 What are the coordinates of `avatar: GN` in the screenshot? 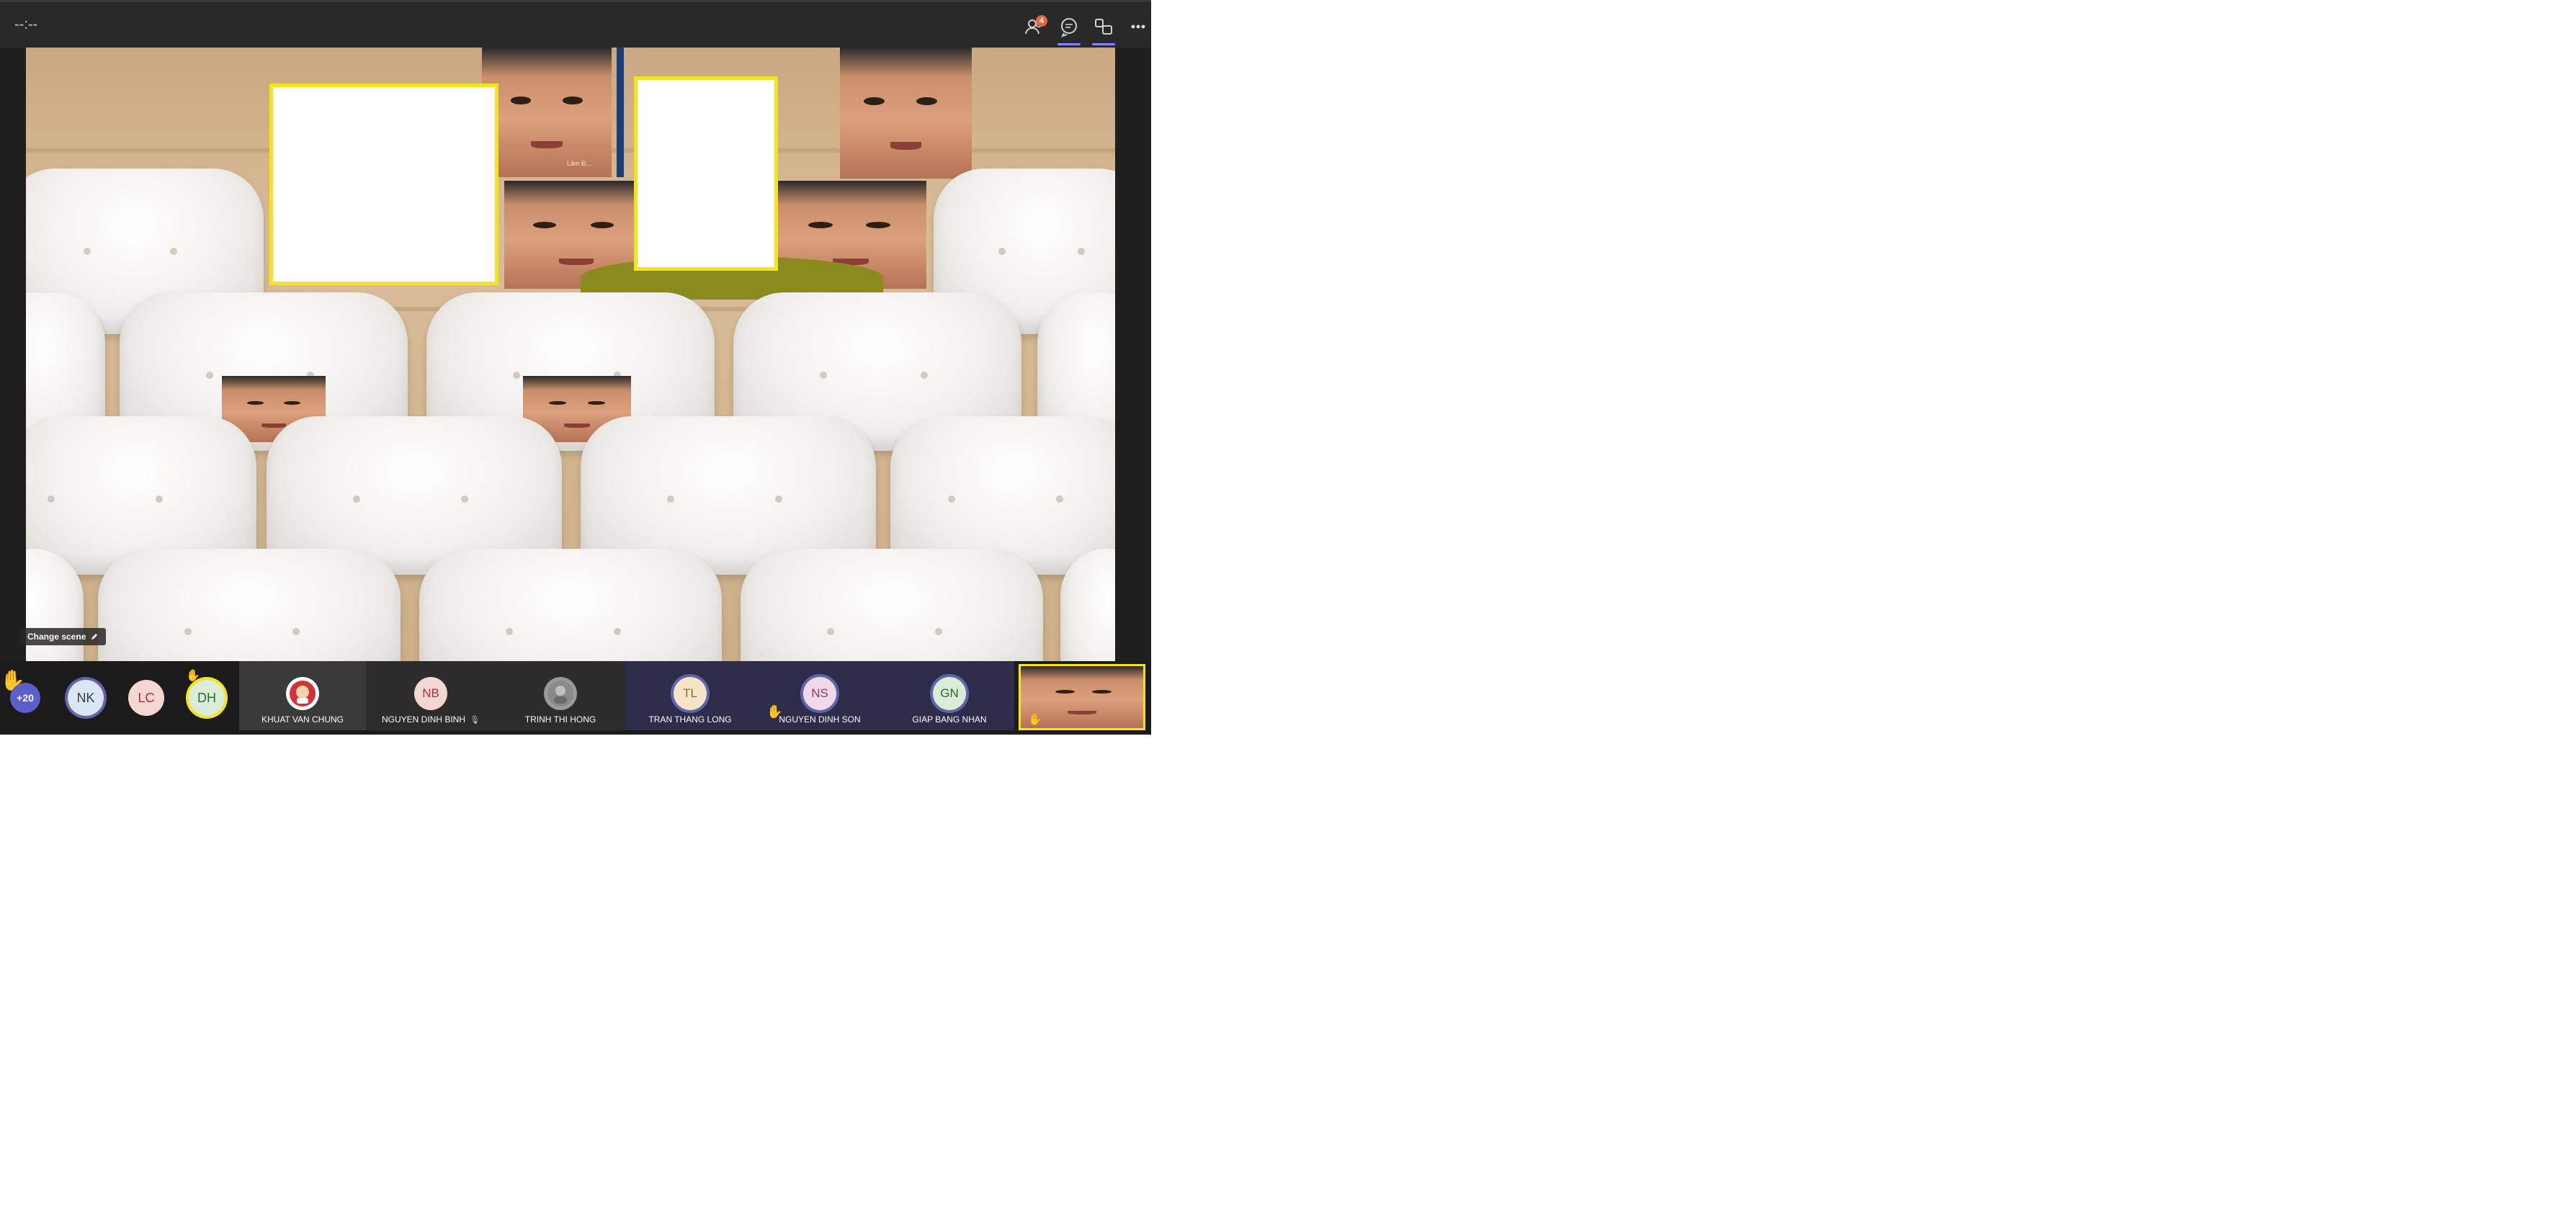 It's located at (950, 693).